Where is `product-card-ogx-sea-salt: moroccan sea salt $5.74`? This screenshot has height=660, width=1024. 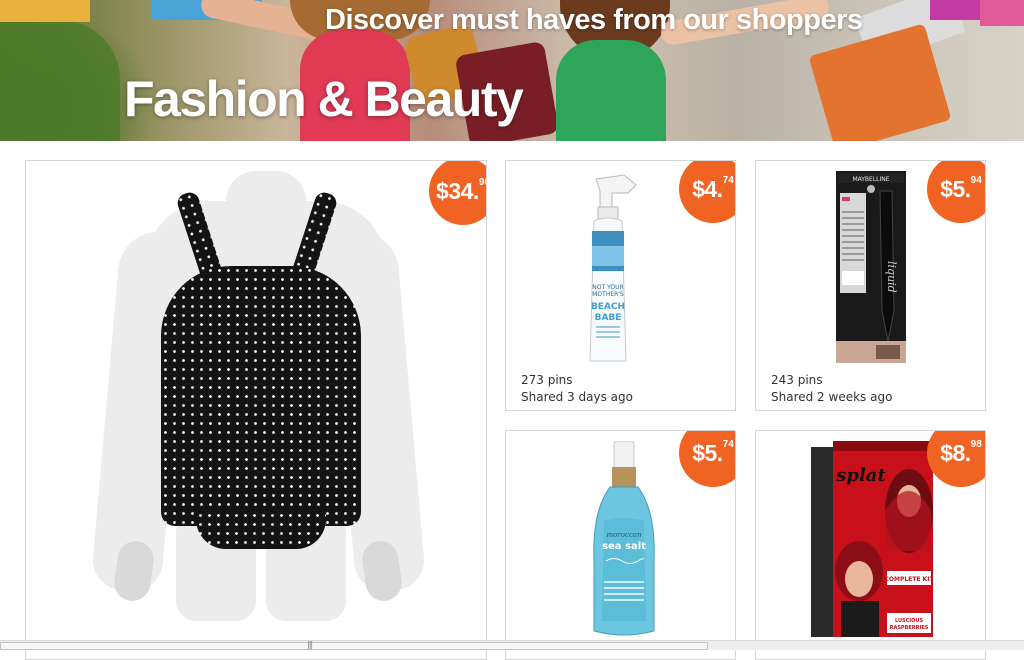 product-card-ogx-sea-salt: moroccan sea salt $5.74 is located at coordinates (620, 545).